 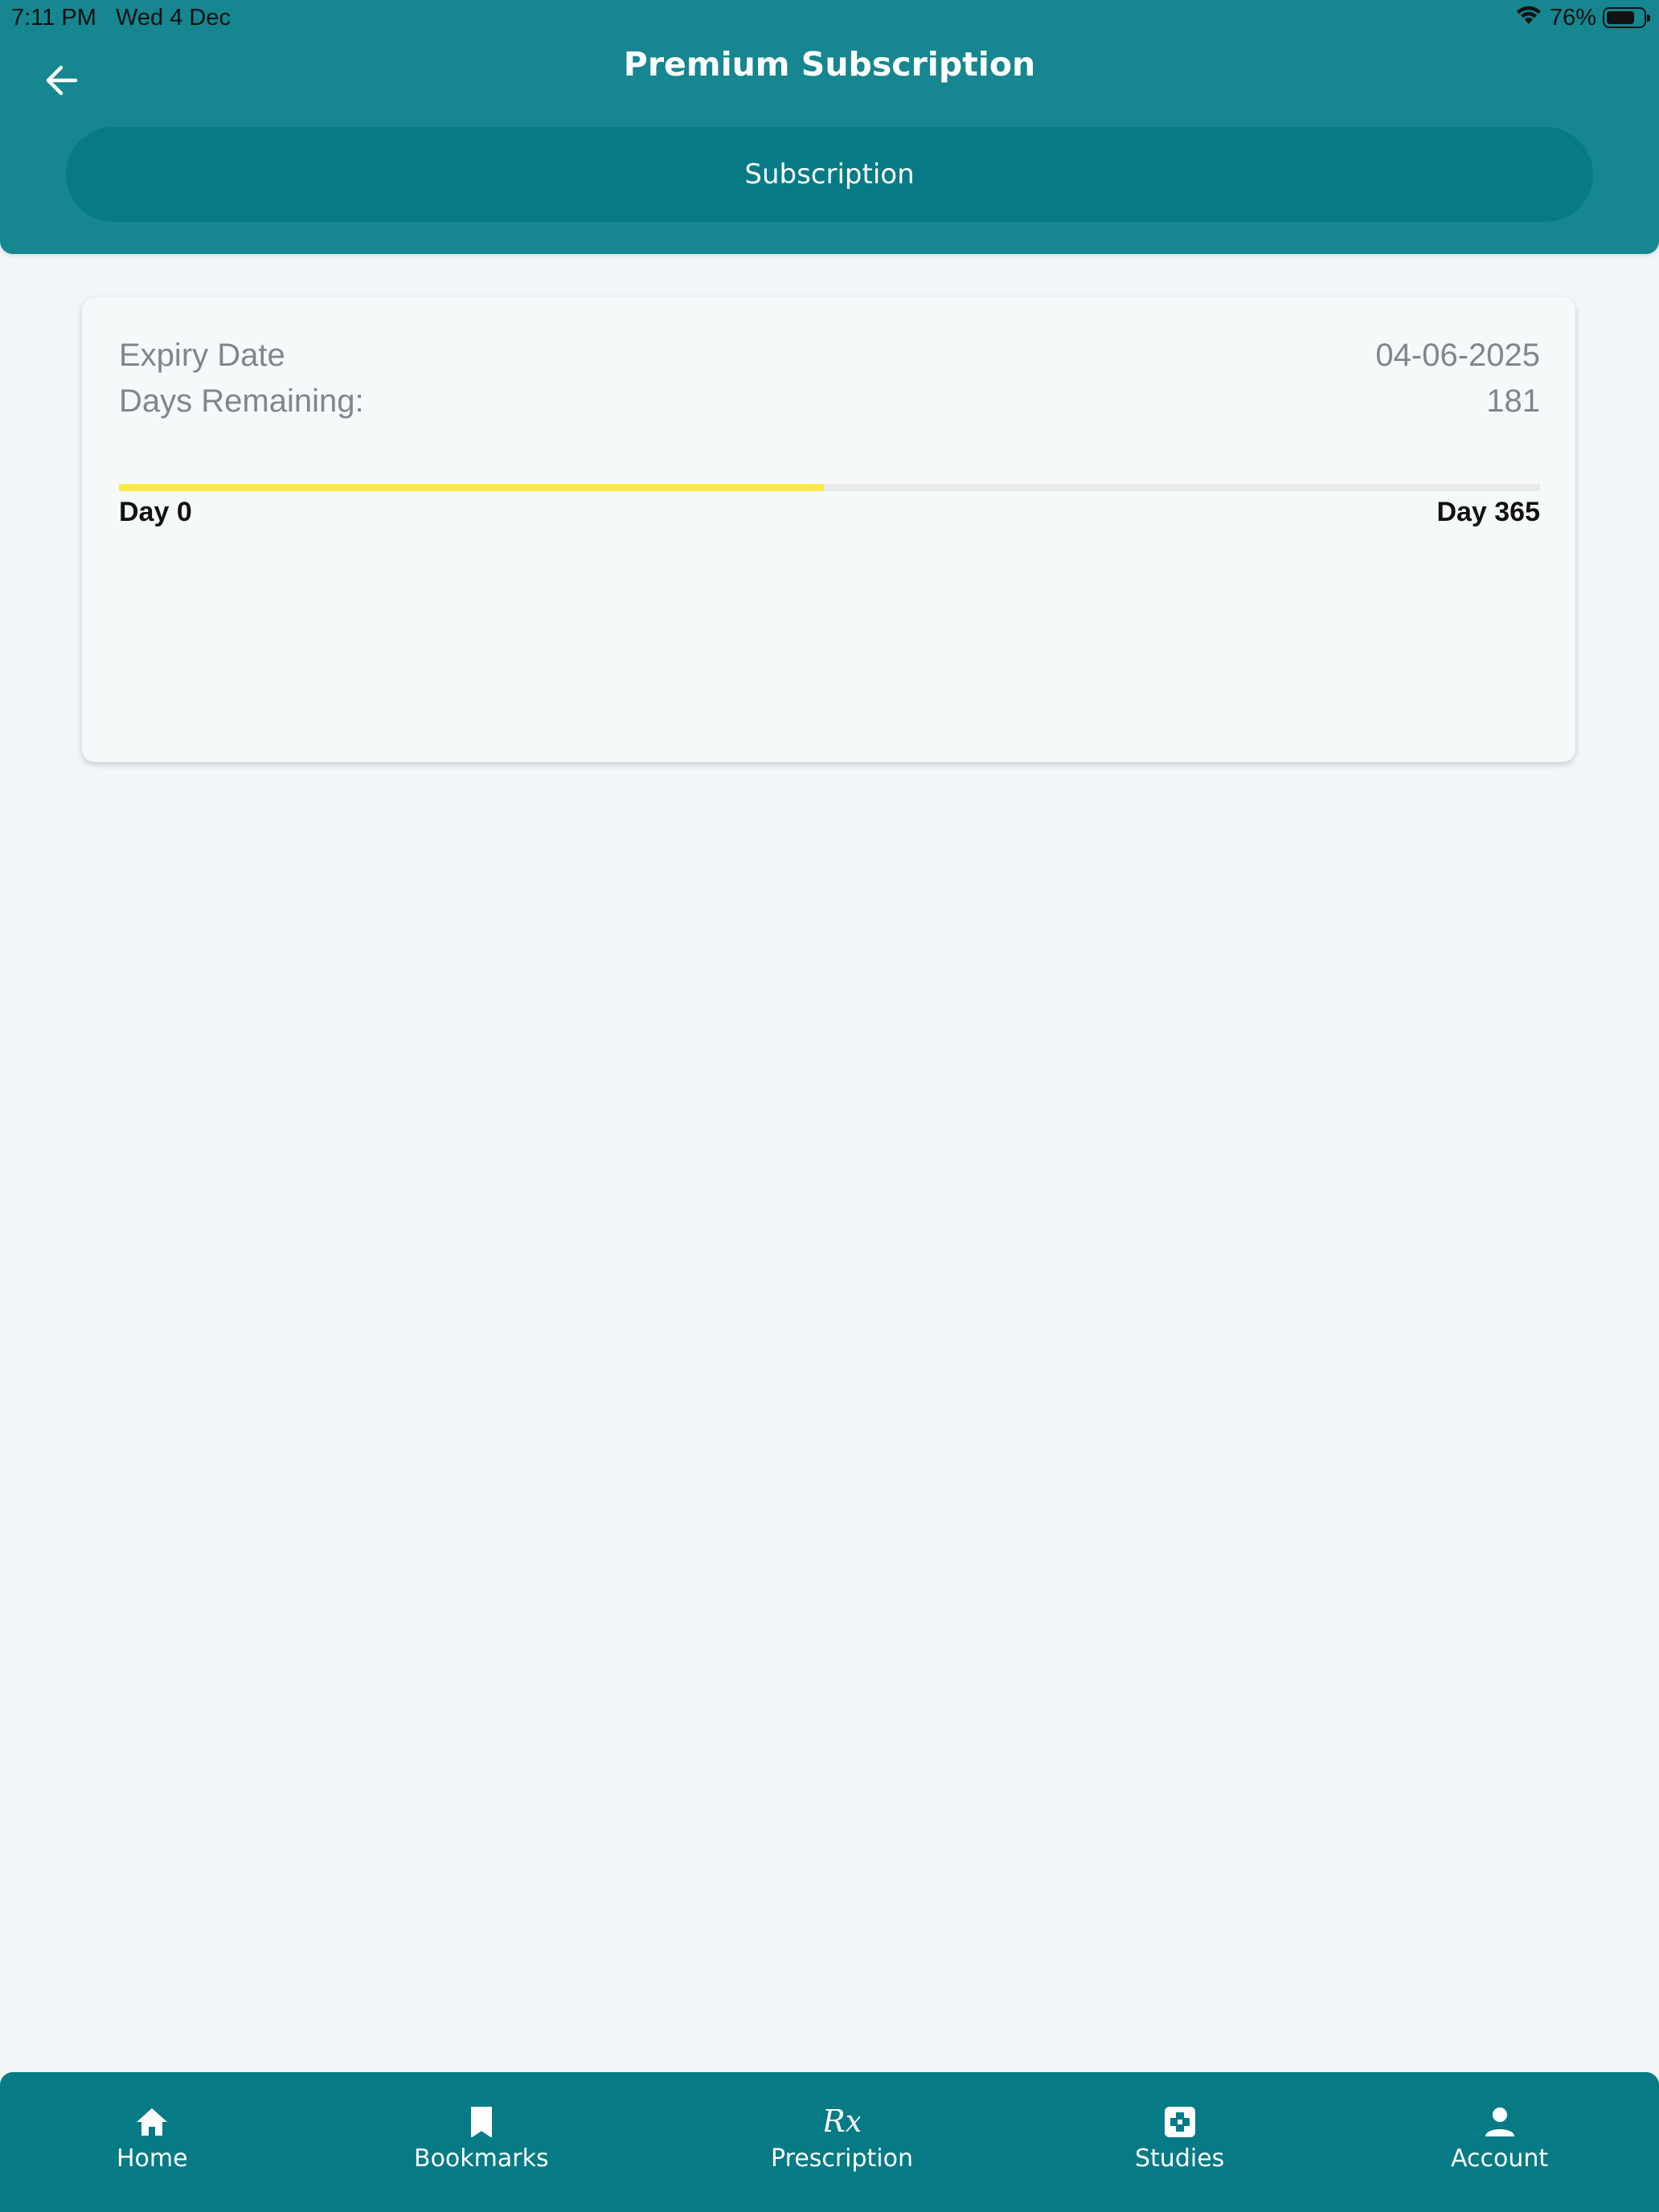 I want to click on battery-percent: 76%, so click(x=1572, y=17).